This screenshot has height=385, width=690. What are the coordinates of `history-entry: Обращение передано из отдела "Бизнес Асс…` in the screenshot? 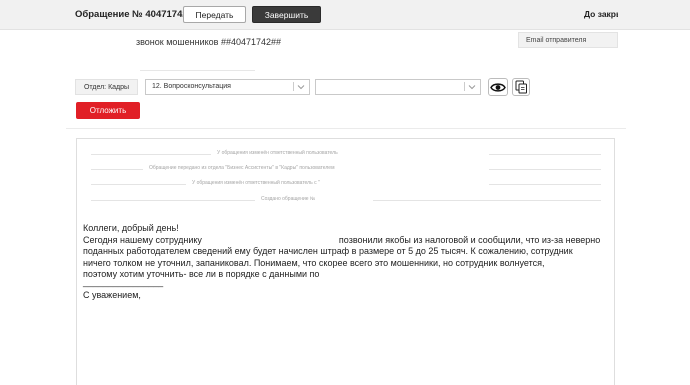 It's located at (346, 169).